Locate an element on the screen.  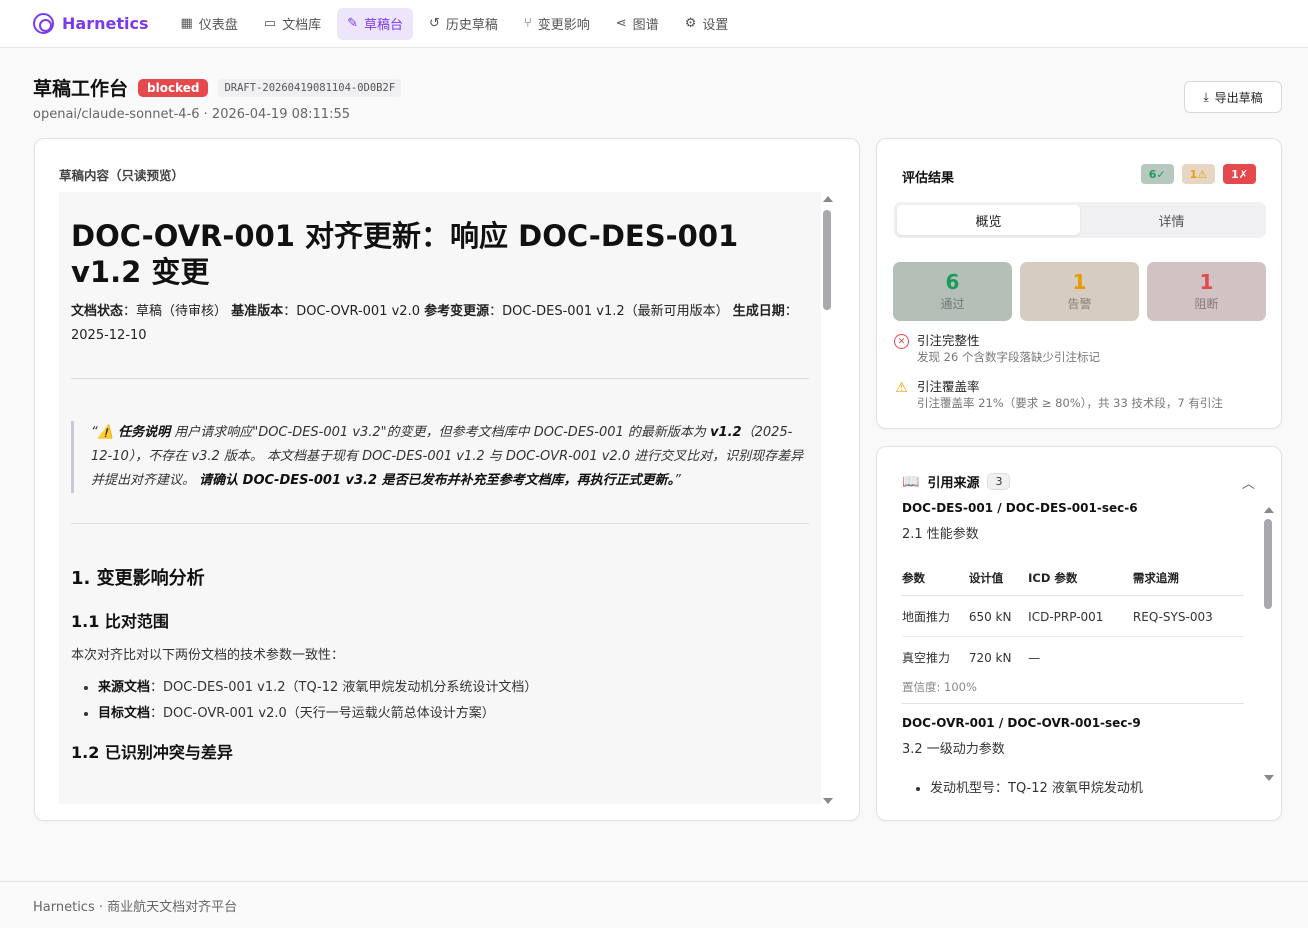
share-icon: ⋖ is located at coordinates (621, 23).